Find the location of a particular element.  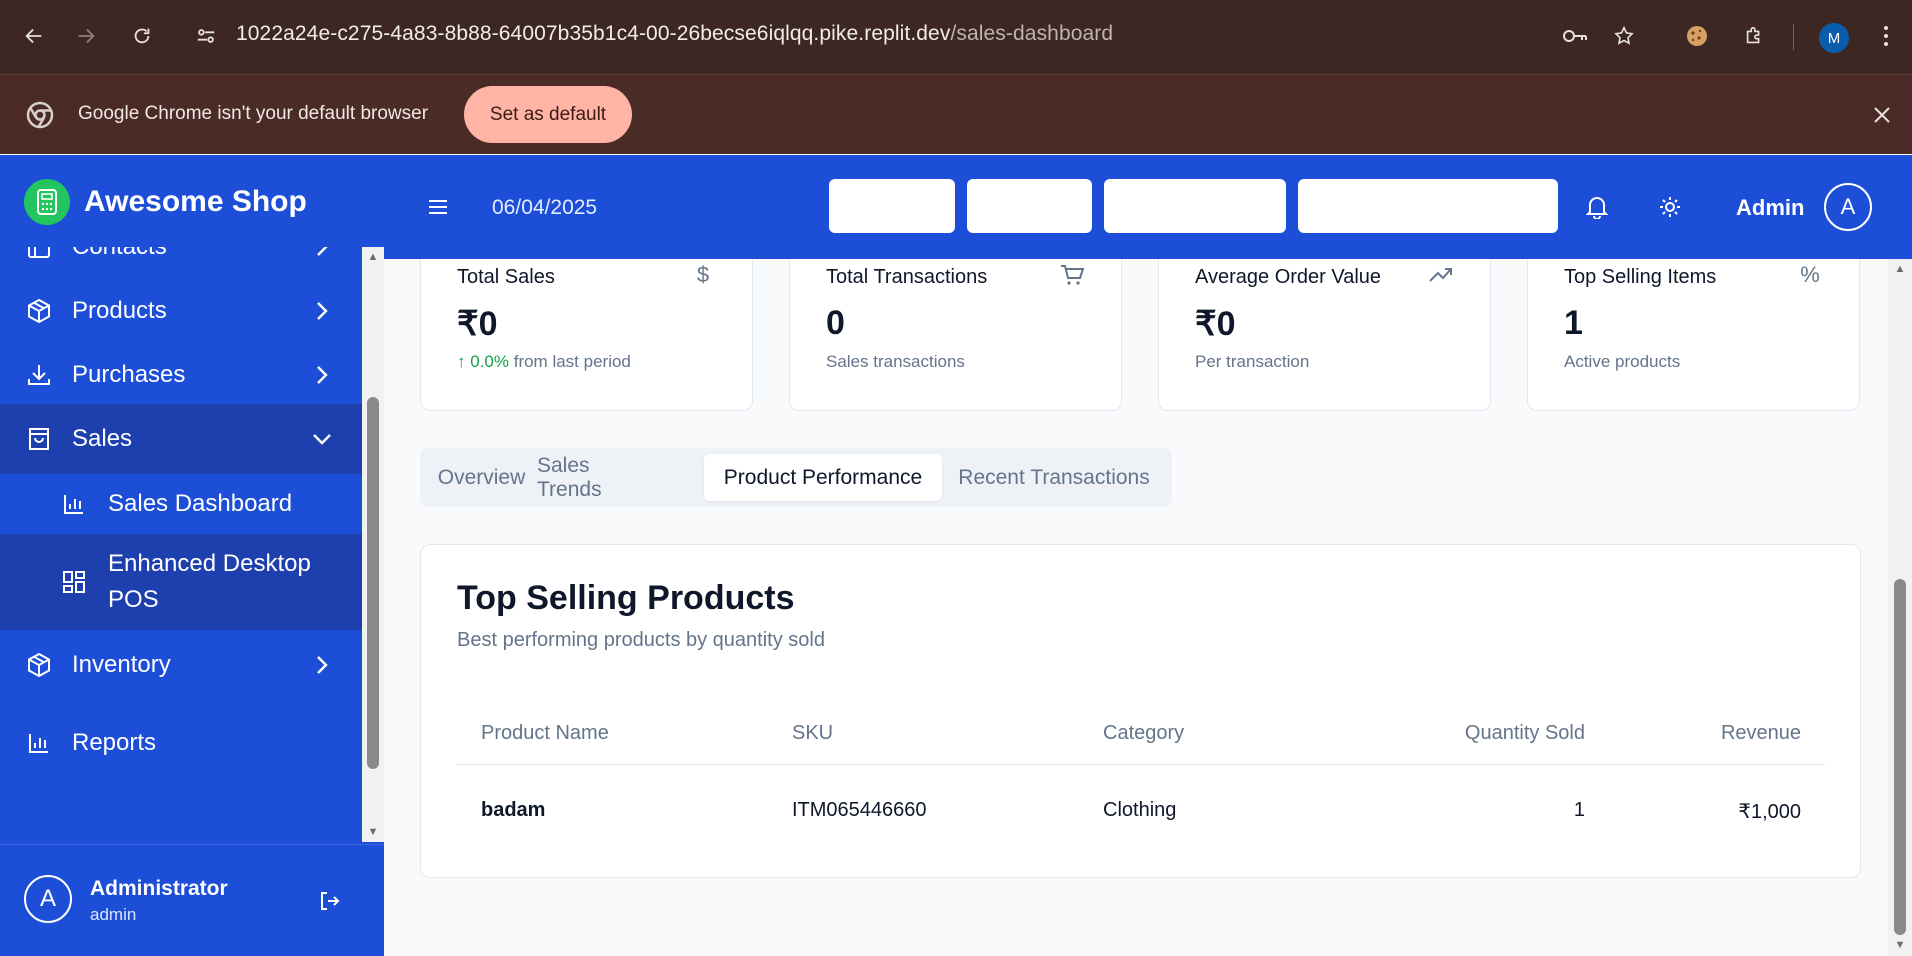

infobar-message: Google Chrome isn't your default browser is located at coordinates (253, 113).